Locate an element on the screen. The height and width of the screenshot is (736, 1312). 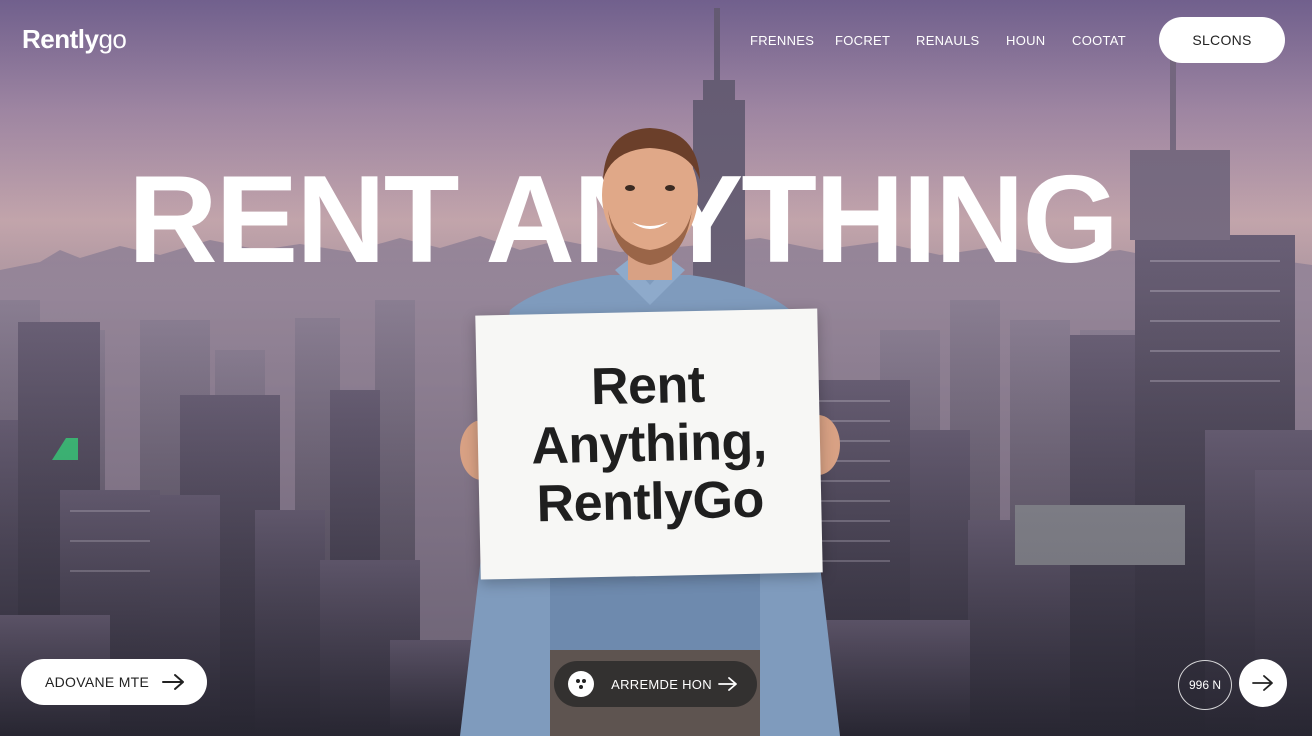
nav-item-5: COOTAT is located at coordinates (1099, 40).